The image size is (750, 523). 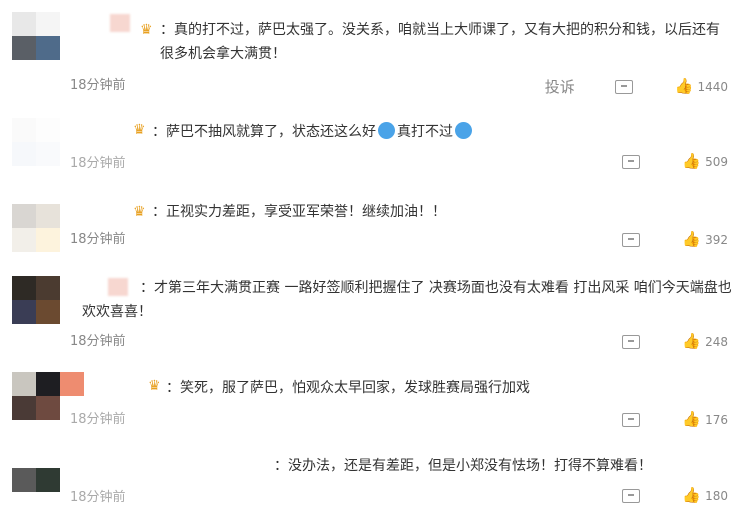 I want to click on comment-actions: 👍 392, so click(x=675, y=239).